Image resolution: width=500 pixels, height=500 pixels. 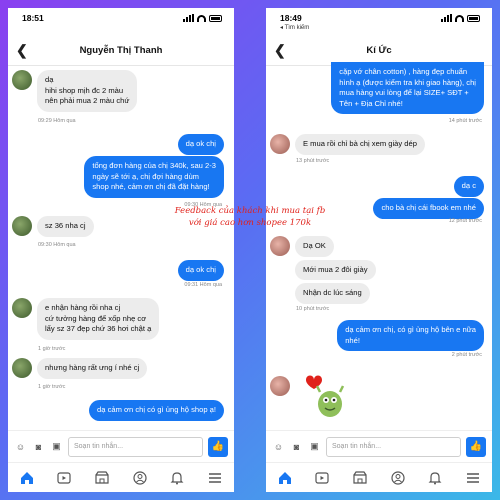 I want to click on message-timestamp: 10 phút trước, so click(x=313, y=309).